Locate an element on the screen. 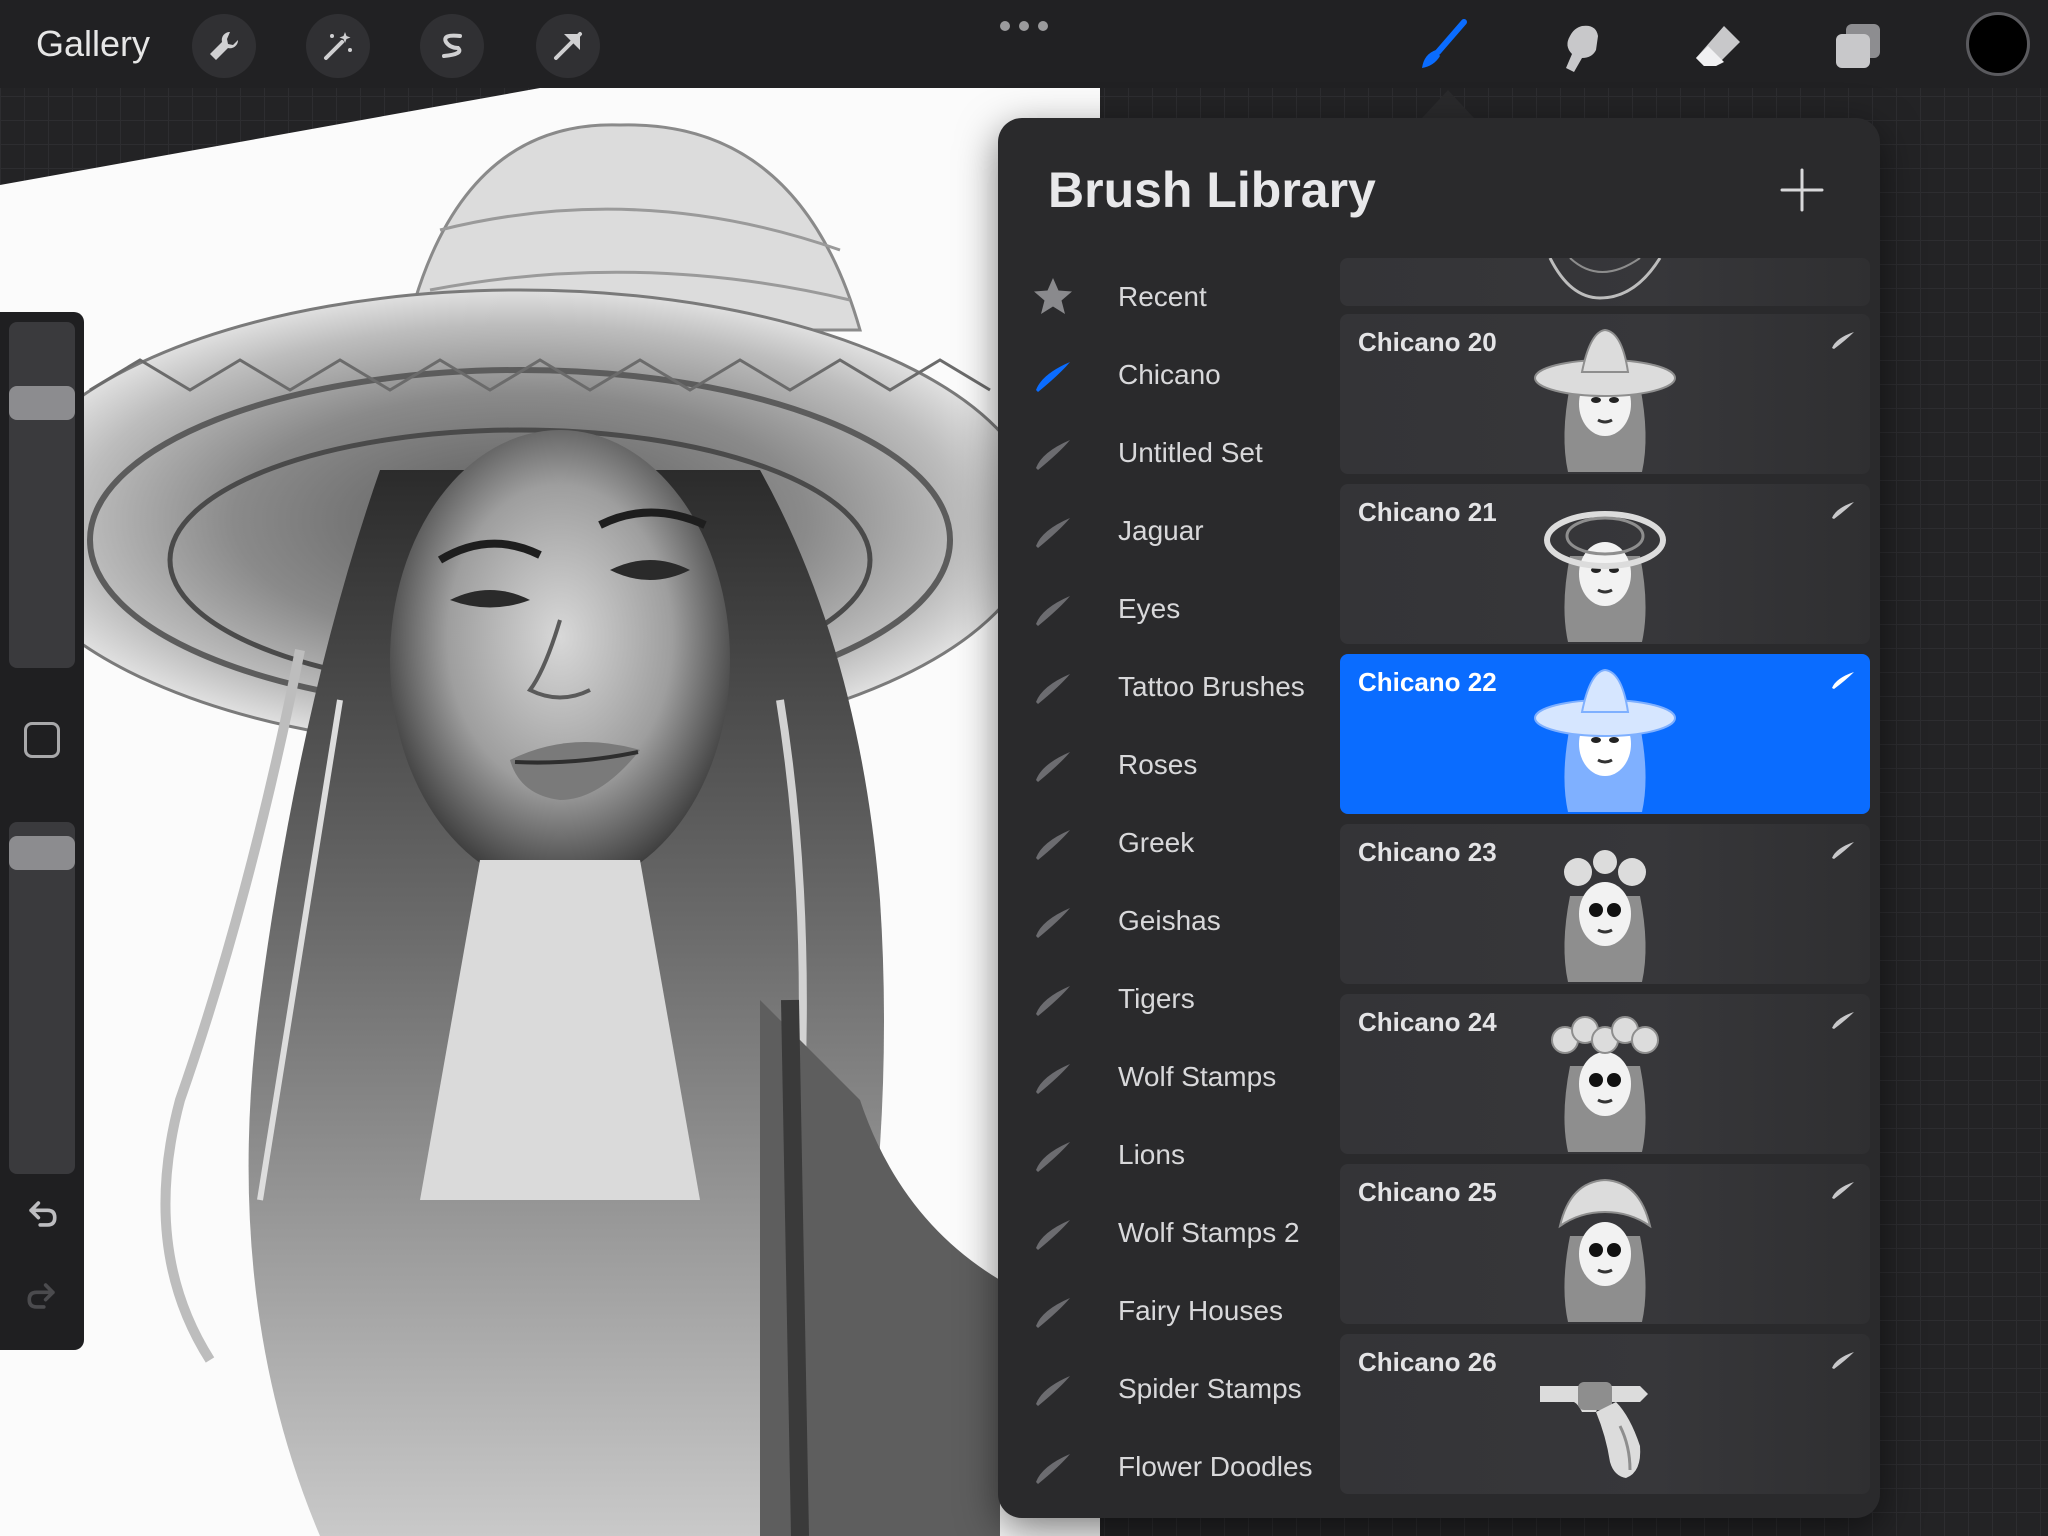 Image resolution: width=2048 pixels, height=1536 pixels. undo-button is located at coordinates (42, 1214).